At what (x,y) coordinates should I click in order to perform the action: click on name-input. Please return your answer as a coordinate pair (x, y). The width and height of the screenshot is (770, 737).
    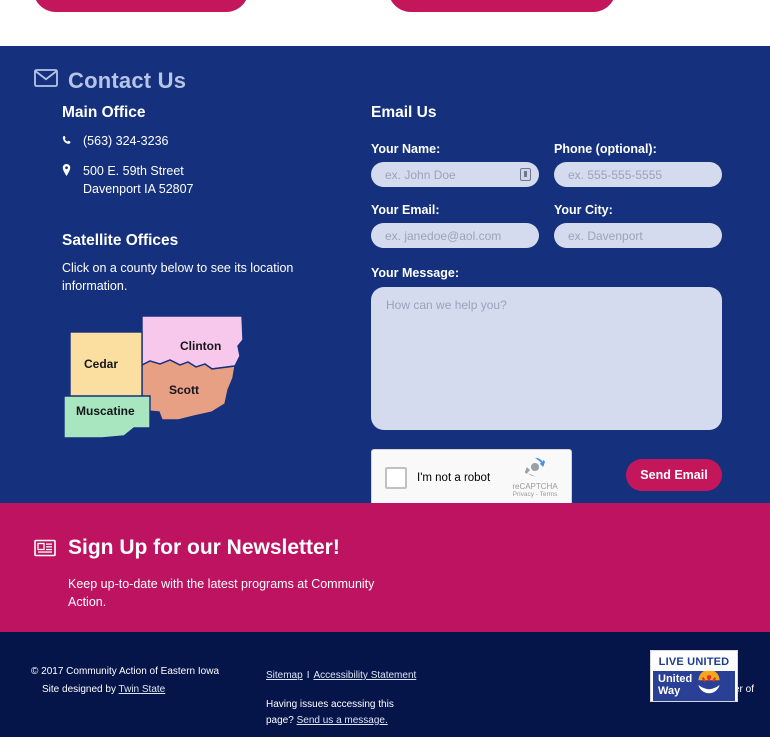
    Looking at the image, I should click on (455, 174).